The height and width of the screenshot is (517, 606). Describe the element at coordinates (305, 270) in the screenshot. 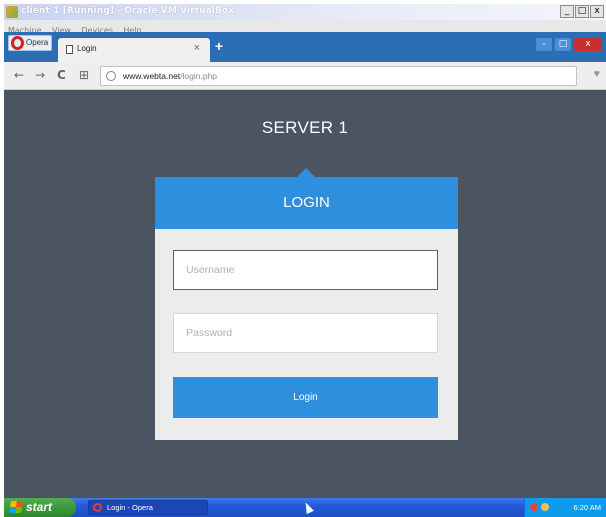

I see `username-input` at that location.